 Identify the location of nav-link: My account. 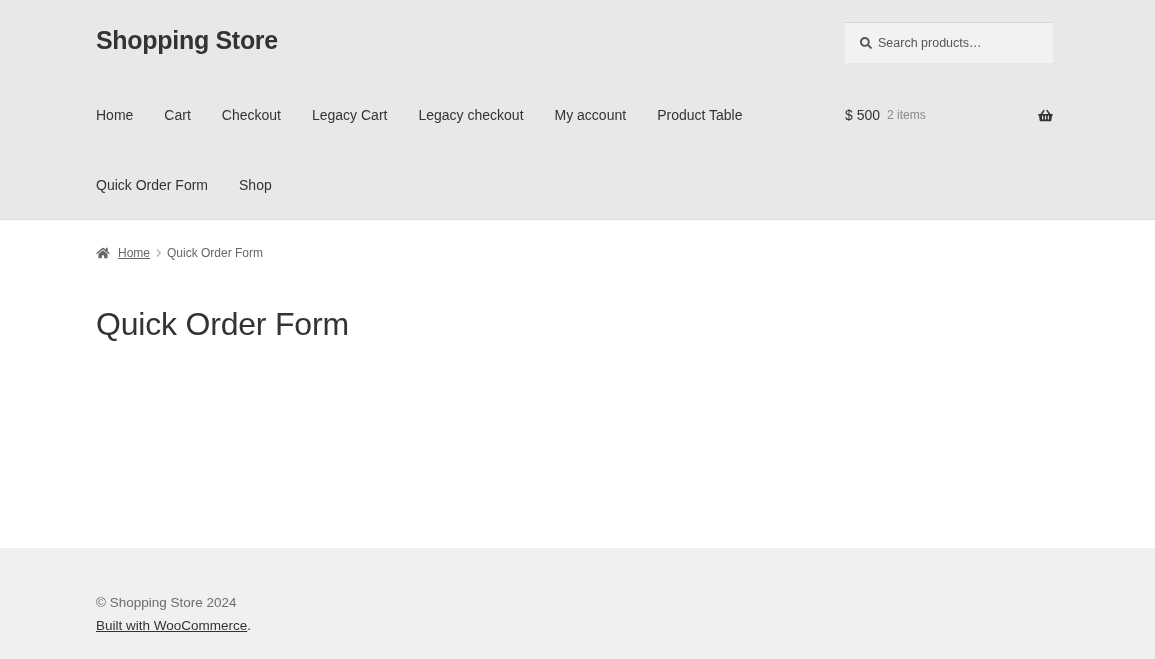
(590, 115).